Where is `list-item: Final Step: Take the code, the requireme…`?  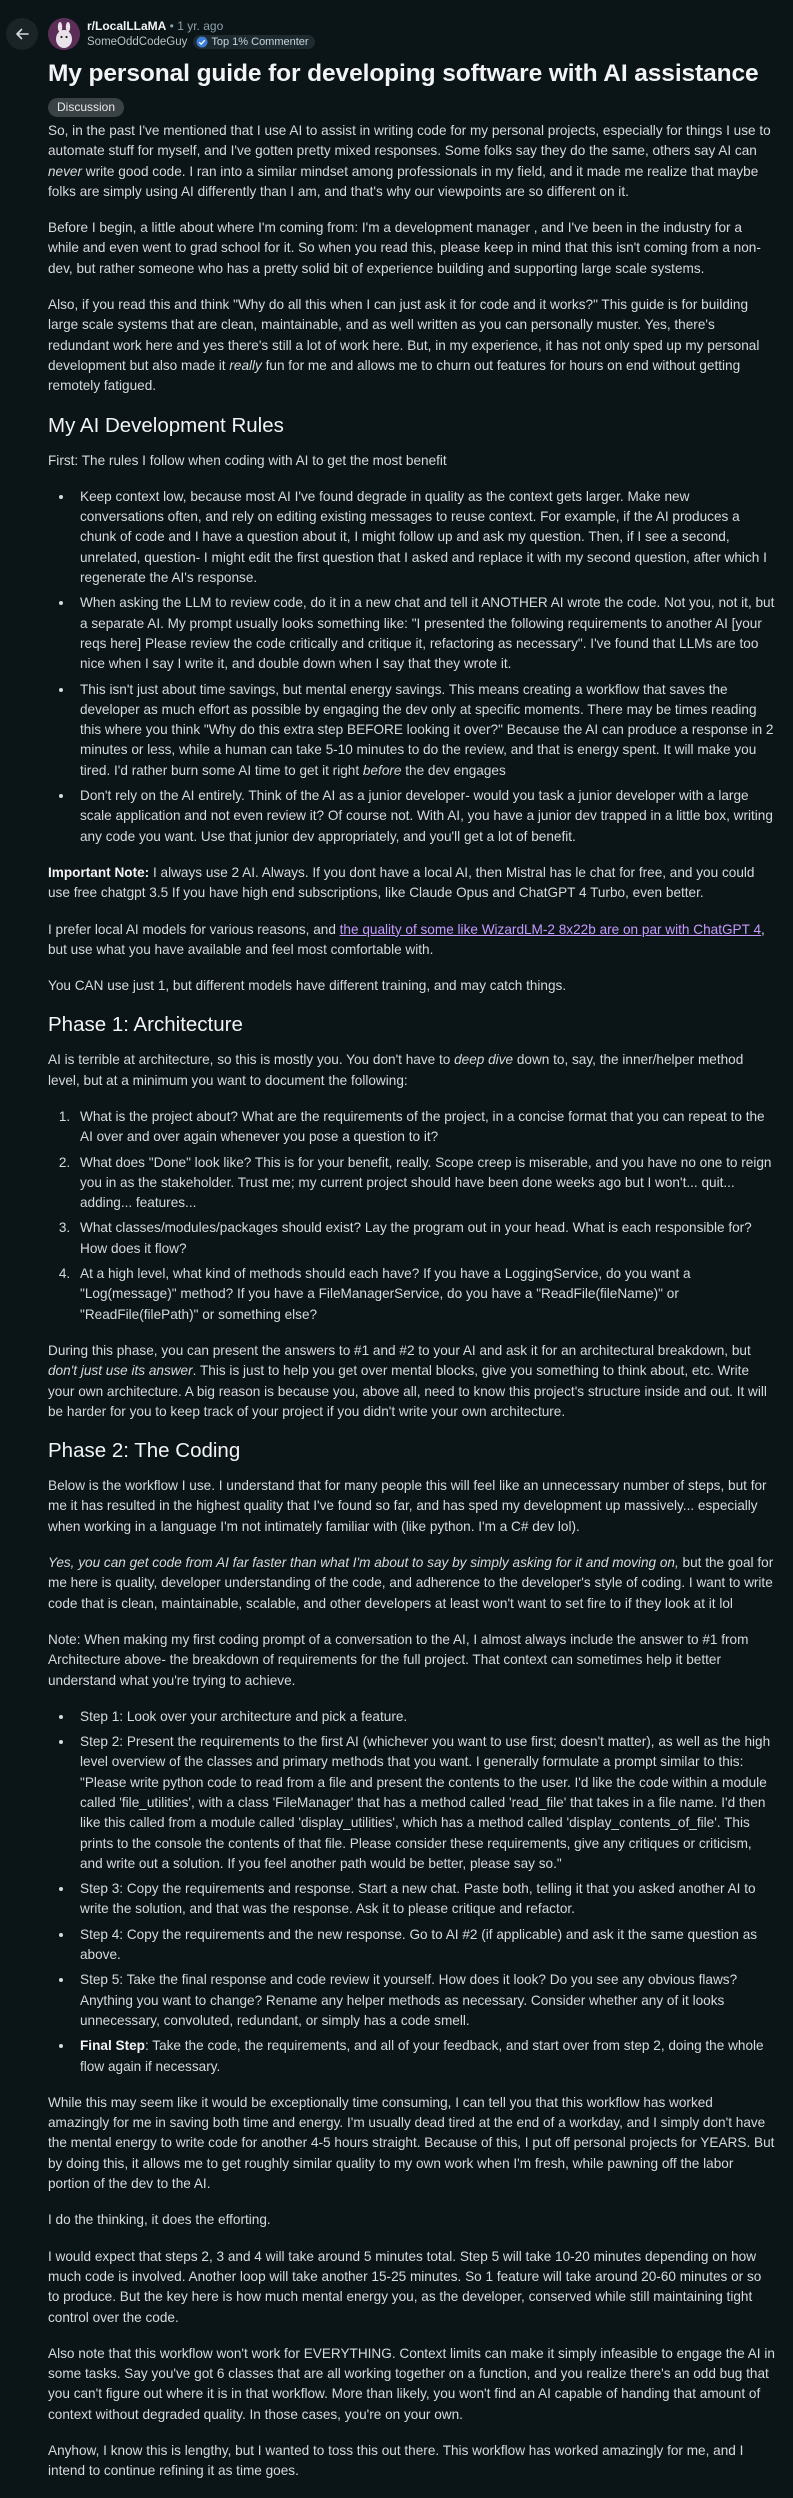
list-item: Final Step: Take the code, the requireme… is located at coordinates (425, 2056).